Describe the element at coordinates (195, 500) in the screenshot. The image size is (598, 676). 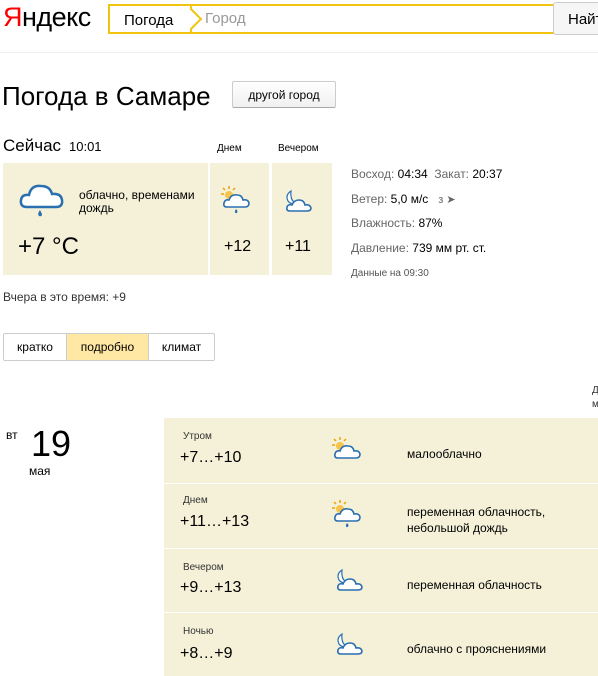
I see `forecast-part: Днем` at that location.